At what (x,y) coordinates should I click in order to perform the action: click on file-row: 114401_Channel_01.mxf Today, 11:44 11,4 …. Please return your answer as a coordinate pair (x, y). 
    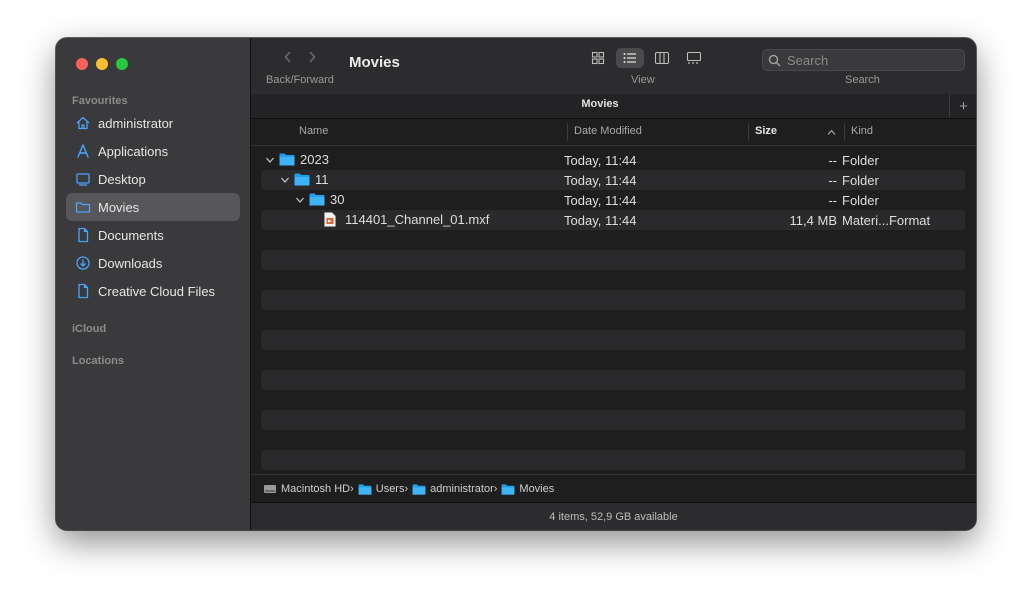
    Looking at the image, I should click on (613, 220).